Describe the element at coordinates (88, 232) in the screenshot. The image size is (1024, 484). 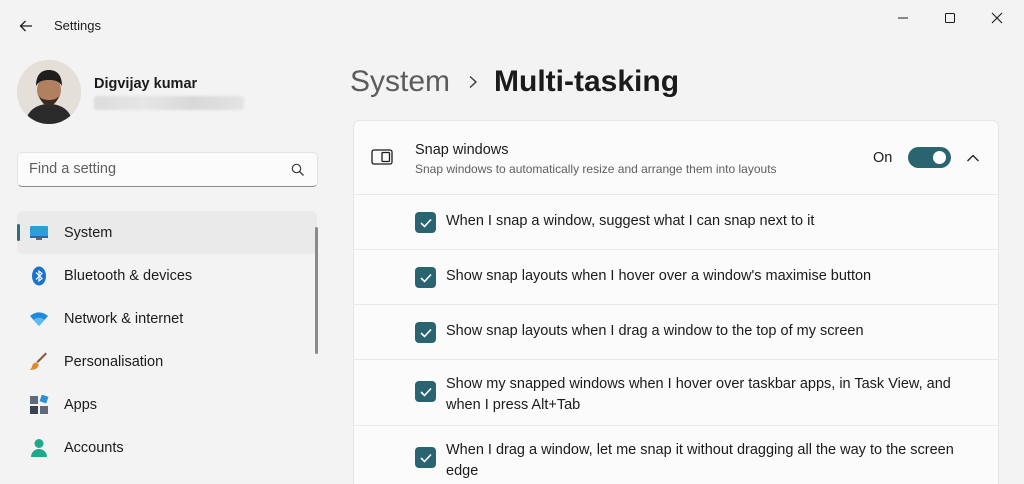
I see `sidebar-item-label: System` at that location.